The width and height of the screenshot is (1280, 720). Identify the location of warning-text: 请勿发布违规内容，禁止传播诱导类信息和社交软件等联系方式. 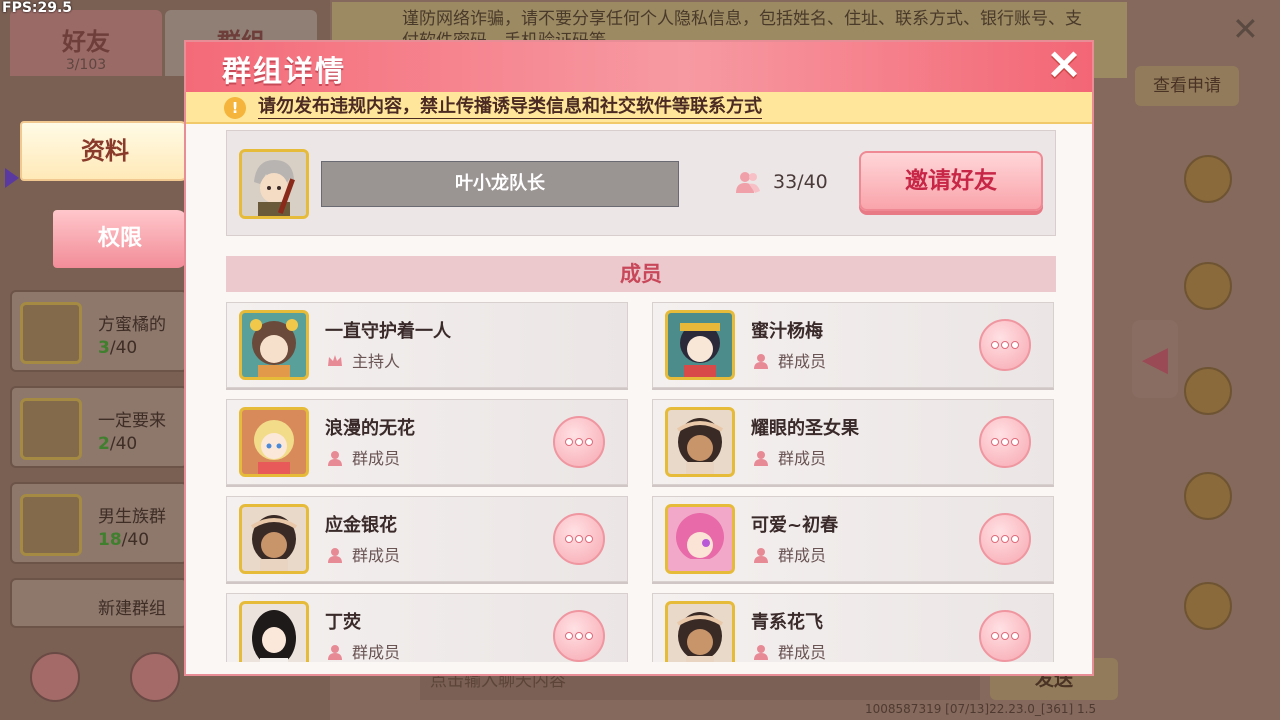
(510, 107).